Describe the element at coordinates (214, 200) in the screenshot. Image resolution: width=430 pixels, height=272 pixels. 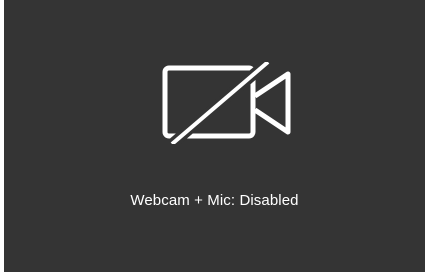
I see `status-text: Webcam + Mic: Disabled` at that location.